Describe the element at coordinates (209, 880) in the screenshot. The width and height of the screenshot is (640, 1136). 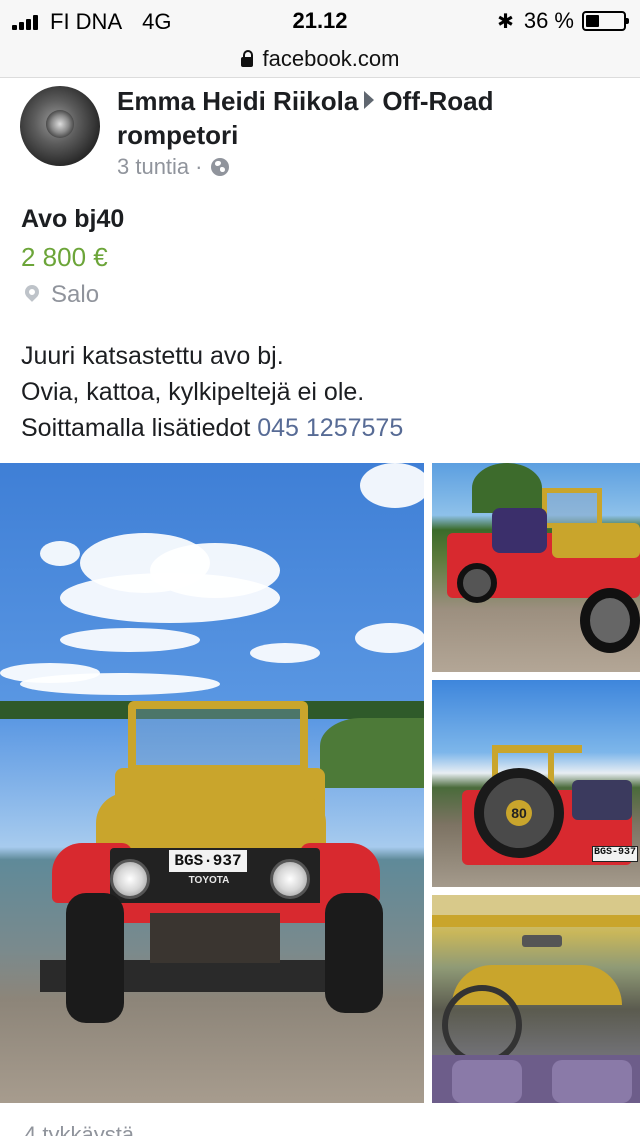
I see `brand-badge: TOYOTA` at that location.